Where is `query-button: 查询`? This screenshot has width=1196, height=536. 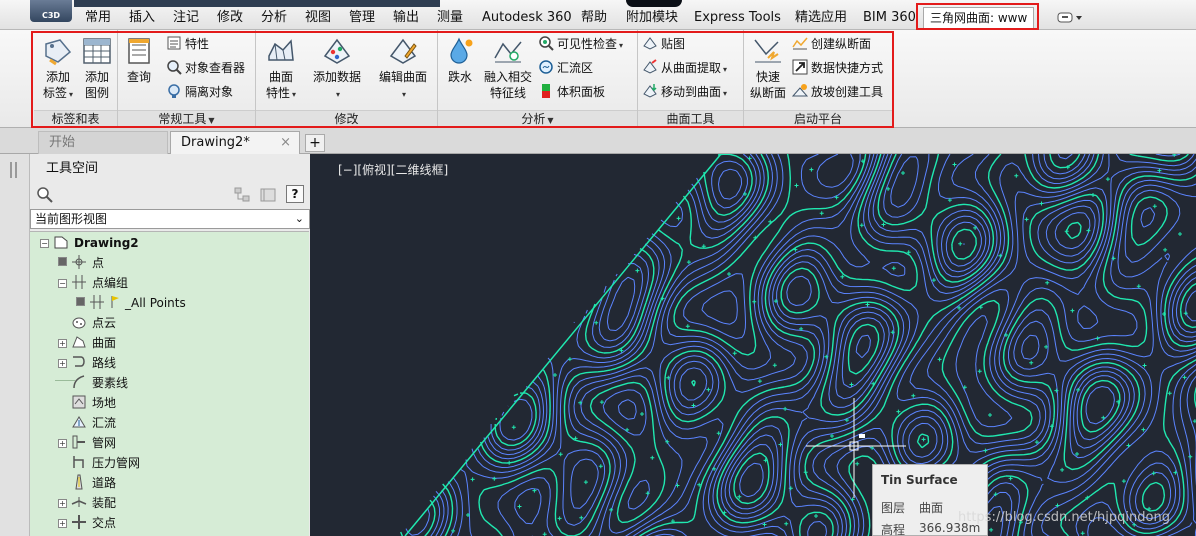 query-button: 查询 is located at coordinates (139, 60).